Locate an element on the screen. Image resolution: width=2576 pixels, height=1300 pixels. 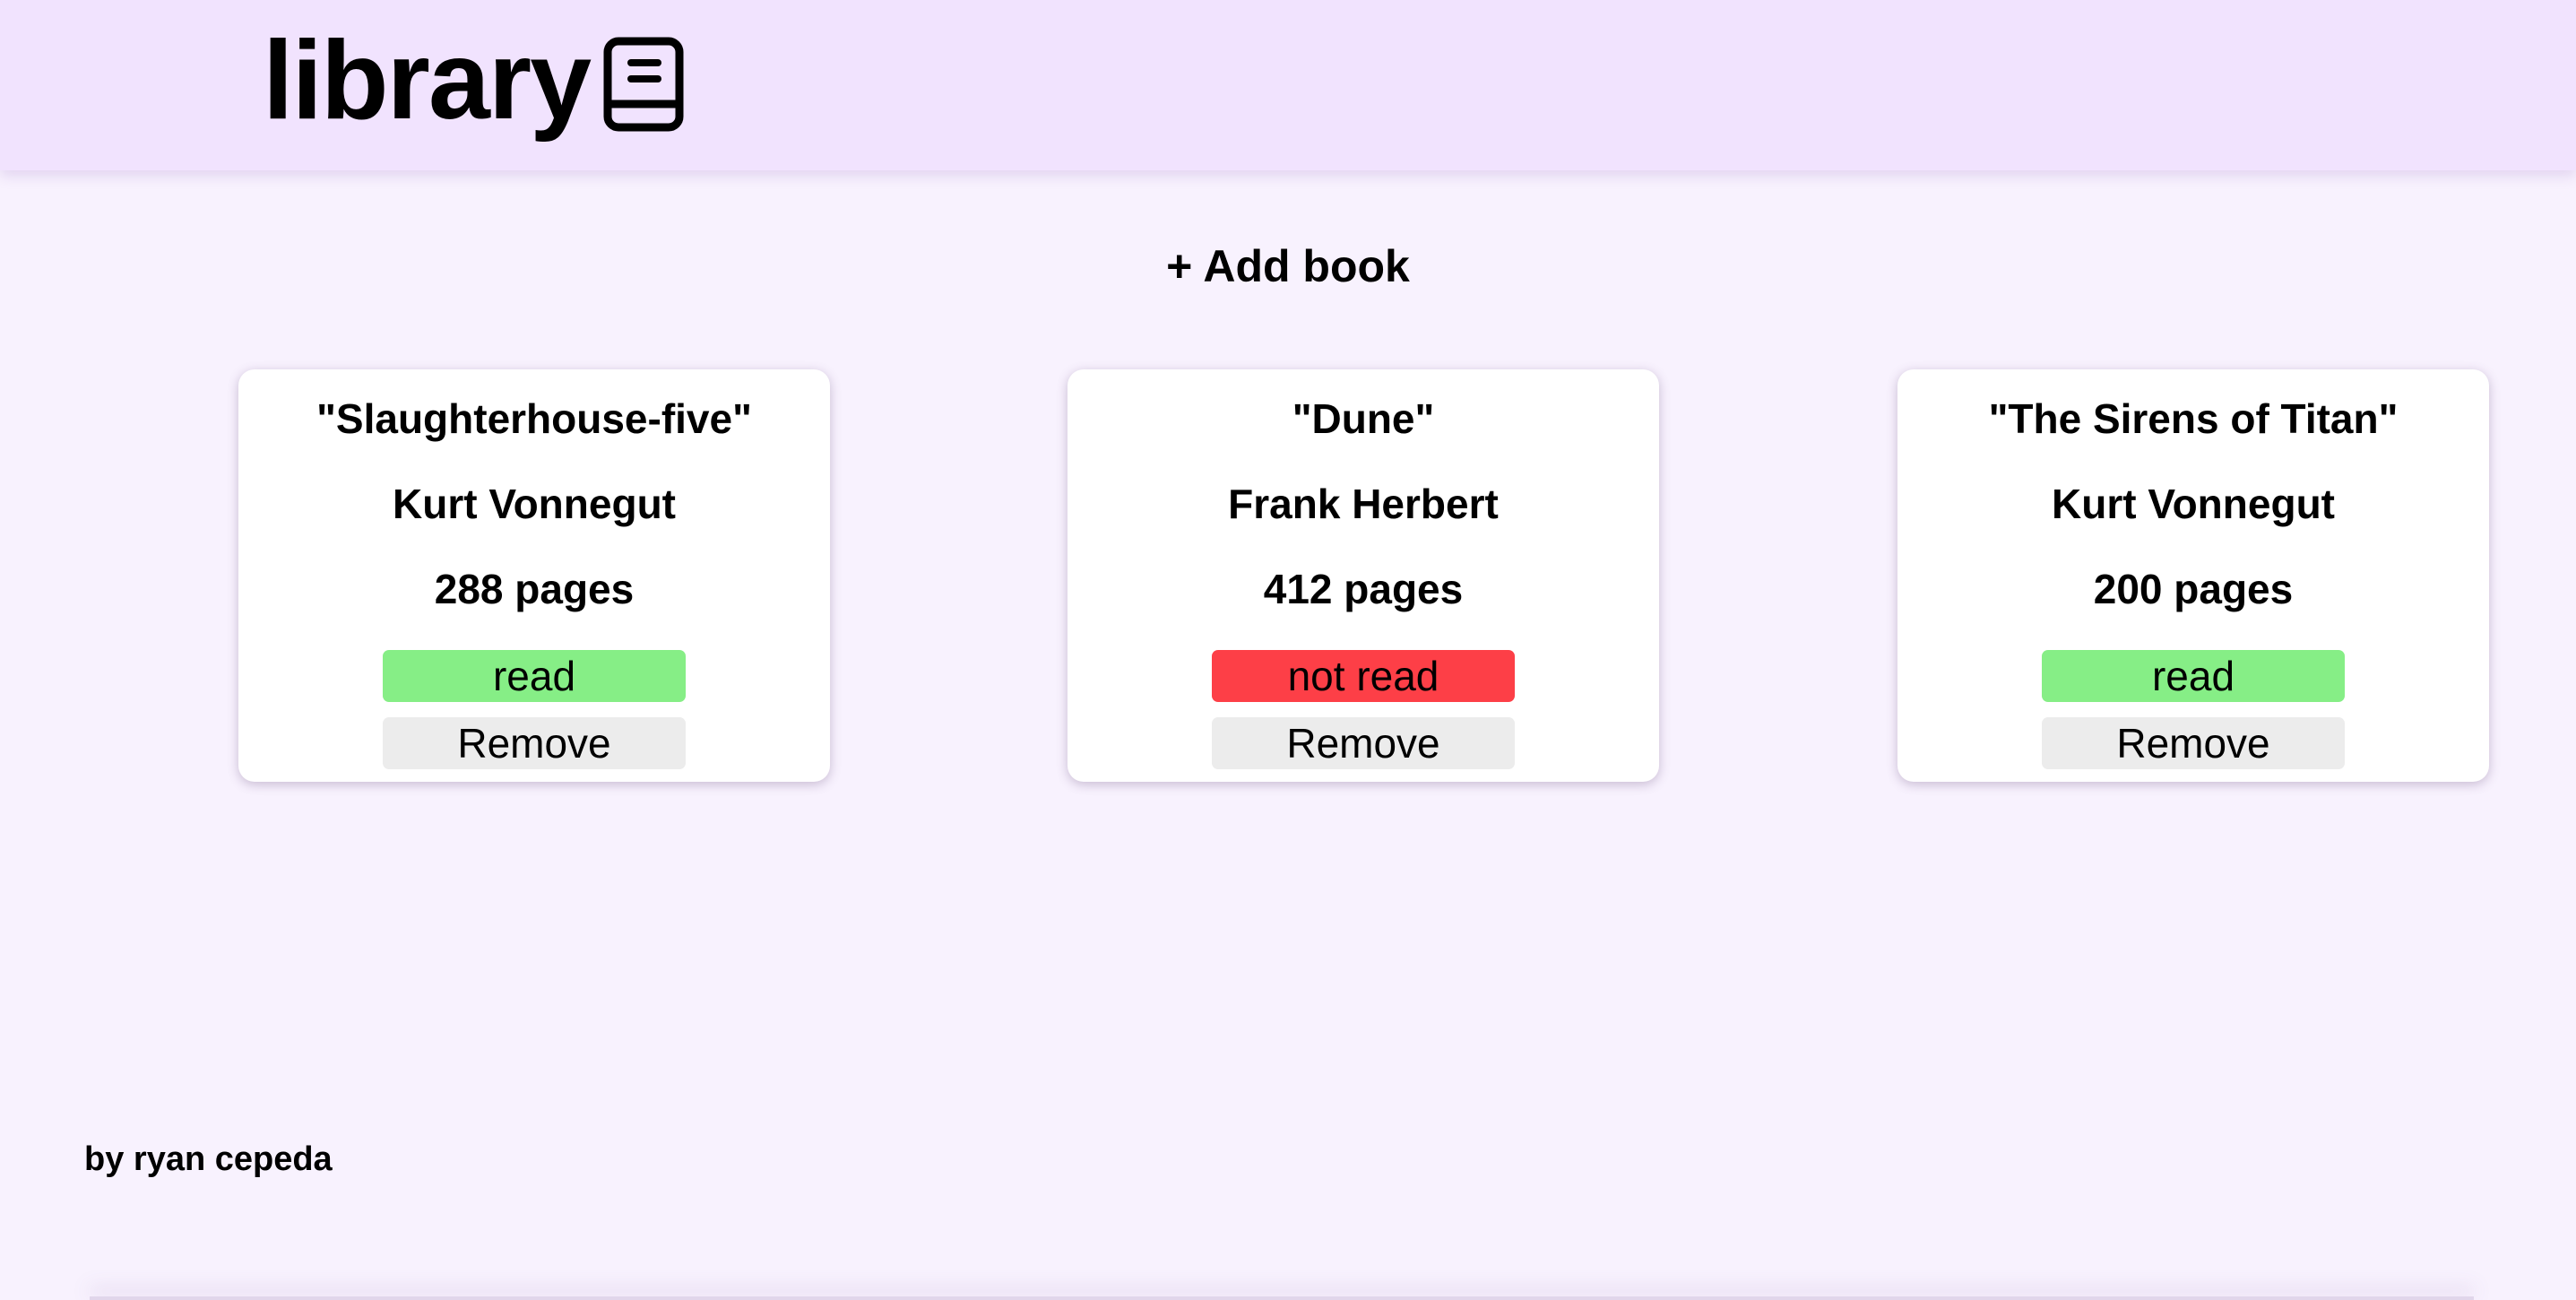
add-book-label: + Add book is located at coordinates (1288, 266).